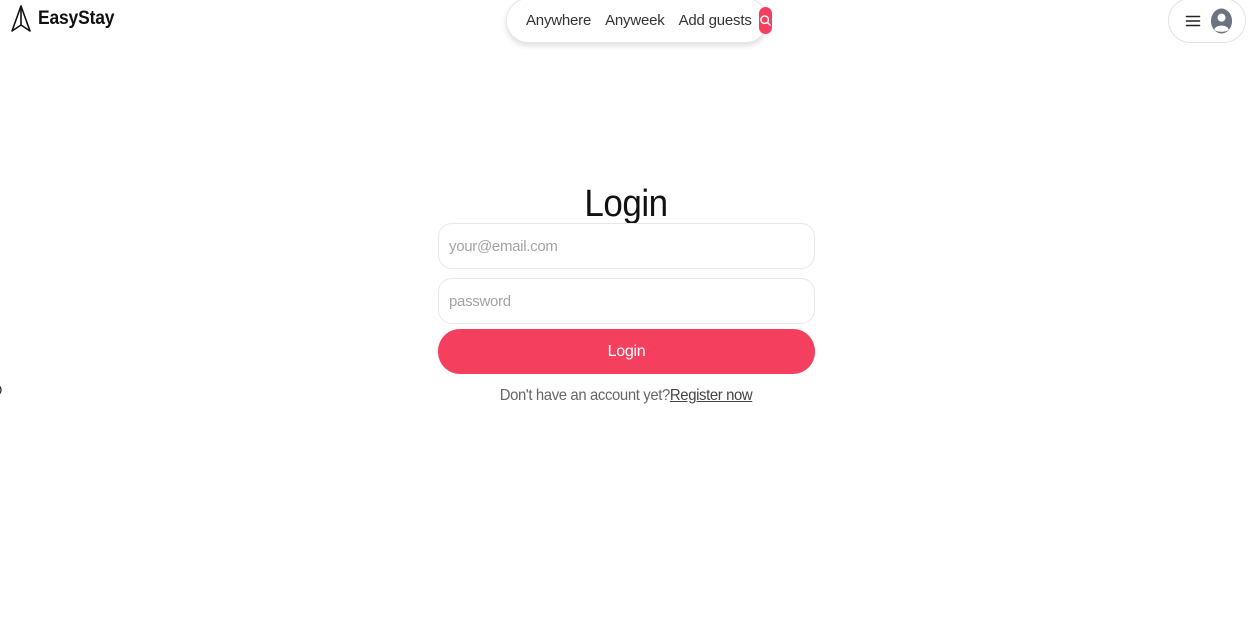 The width and height of the screenshot is (1256, 620). I want to click on user-menu-button, so click(1207, 21).